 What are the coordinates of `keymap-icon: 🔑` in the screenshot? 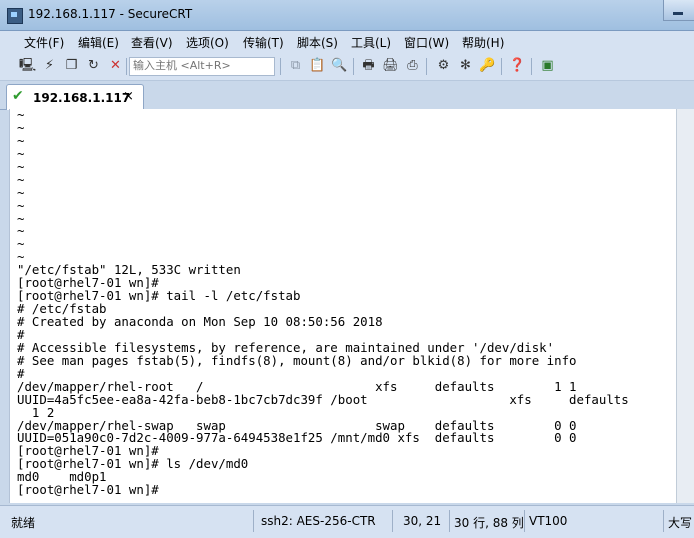 It's located at (487, 65).